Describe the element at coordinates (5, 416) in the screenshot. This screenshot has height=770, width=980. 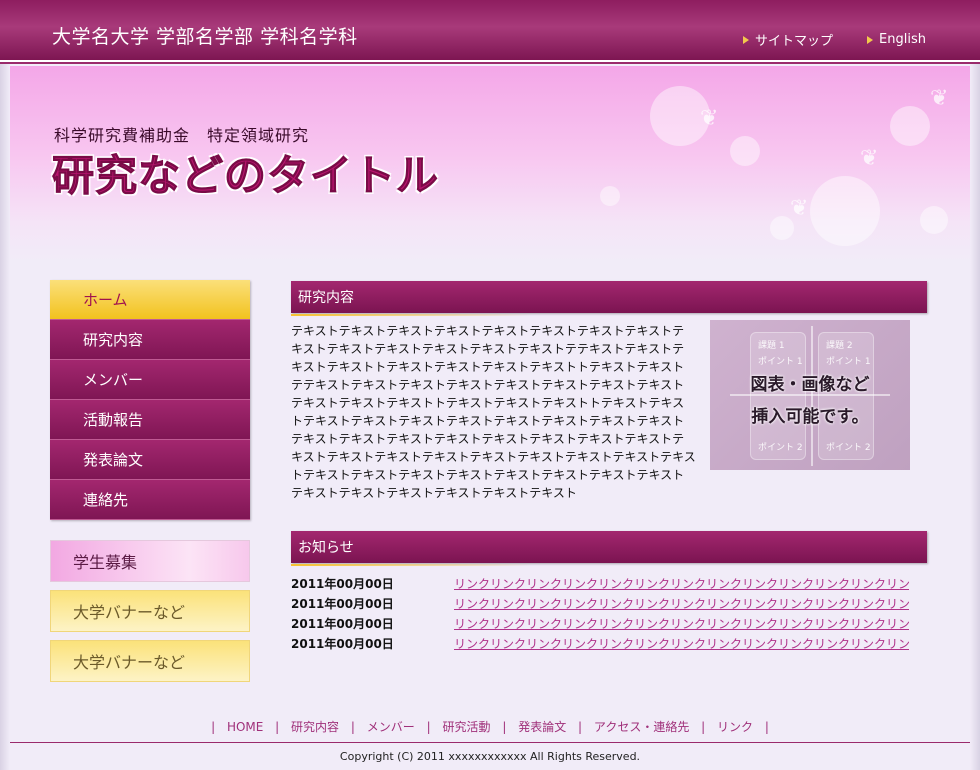
I see `left-shadow` at that location.